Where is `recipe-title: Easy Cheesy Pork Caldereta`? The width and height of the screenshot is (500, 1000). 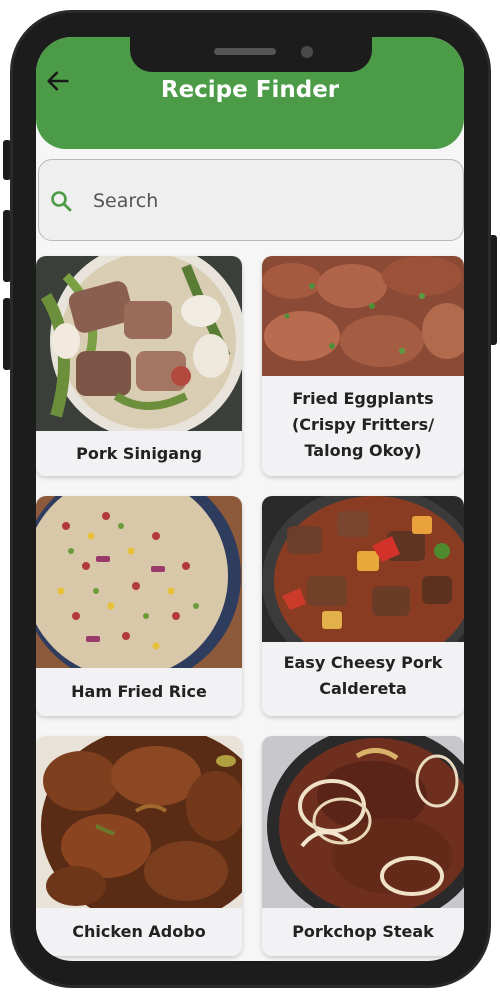
recipe-title: Easy Cheesy Pork Caldereta is located at coordinates (363, 679).